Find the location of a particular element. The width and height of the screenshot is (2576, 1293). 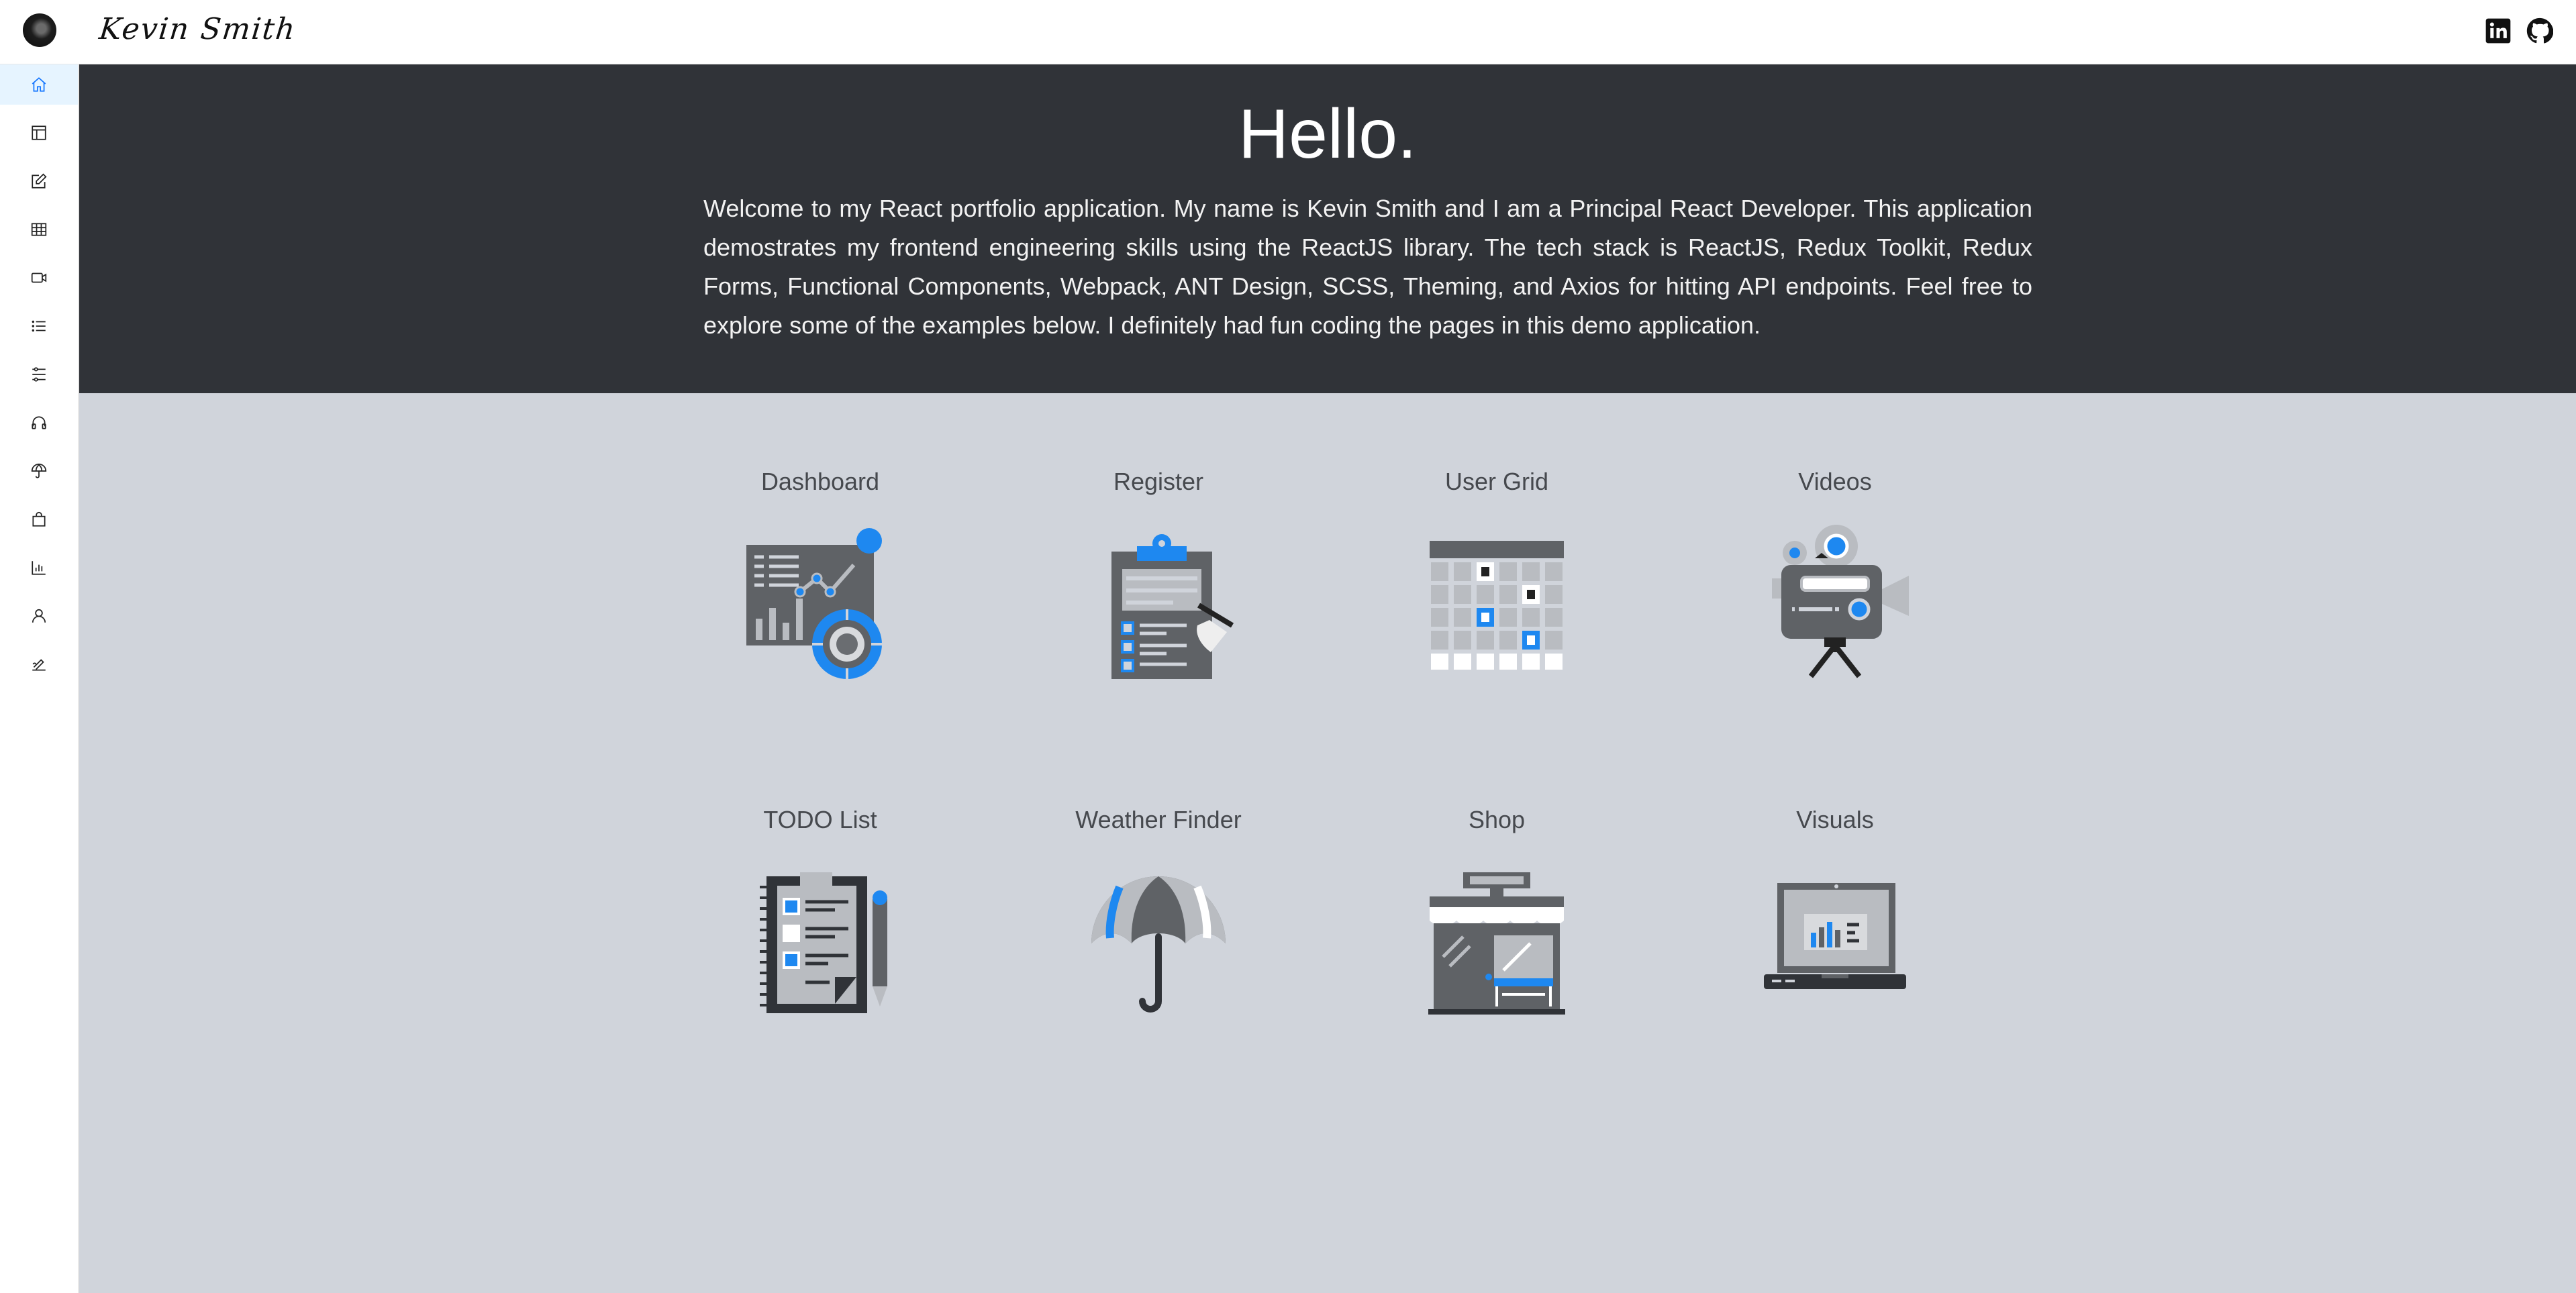

headphones-icon is located at coordinates (39, 422).